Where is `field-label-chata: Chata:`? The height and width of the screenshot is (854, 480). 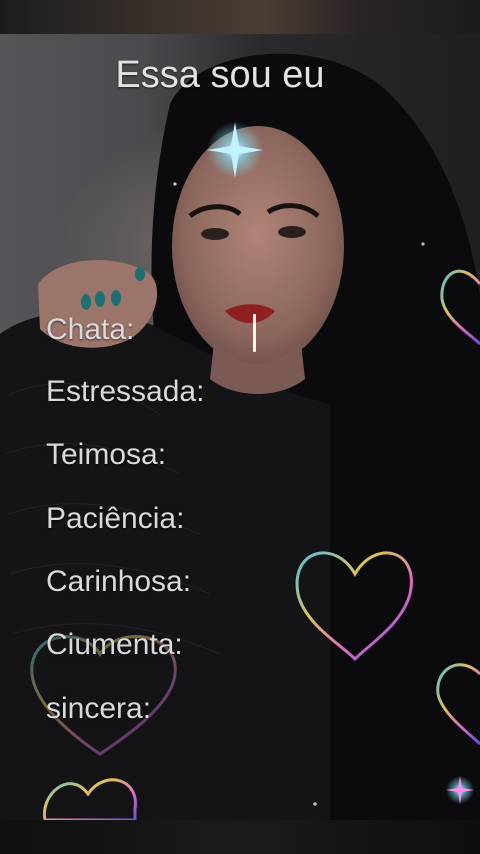
field-label-chata: Chata: is located at coordinates (90, 329).